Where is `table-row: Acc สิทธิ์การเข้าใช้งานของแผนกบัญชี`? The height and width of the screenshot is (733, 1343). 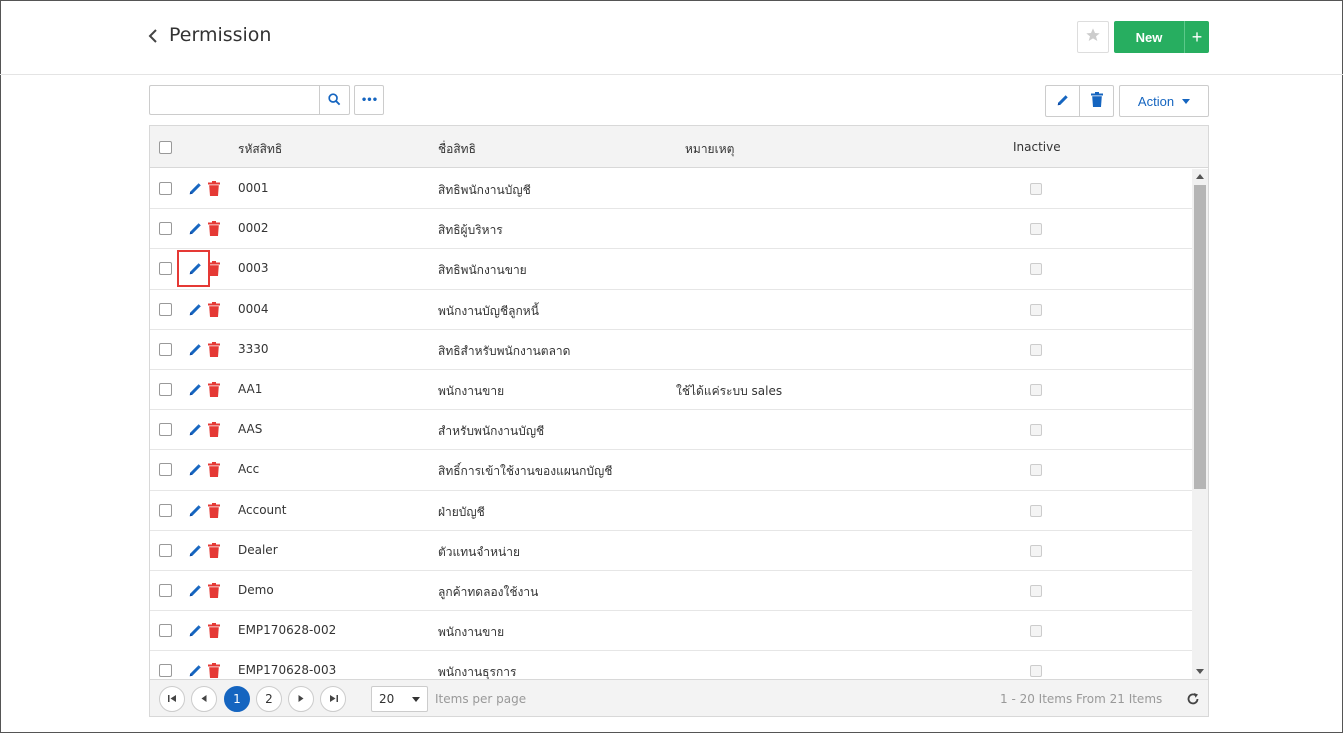
table-row: Acc สิทธิ์การเข้าใช้งานของแผนกบัญชี is located at coordinates (671, 470).